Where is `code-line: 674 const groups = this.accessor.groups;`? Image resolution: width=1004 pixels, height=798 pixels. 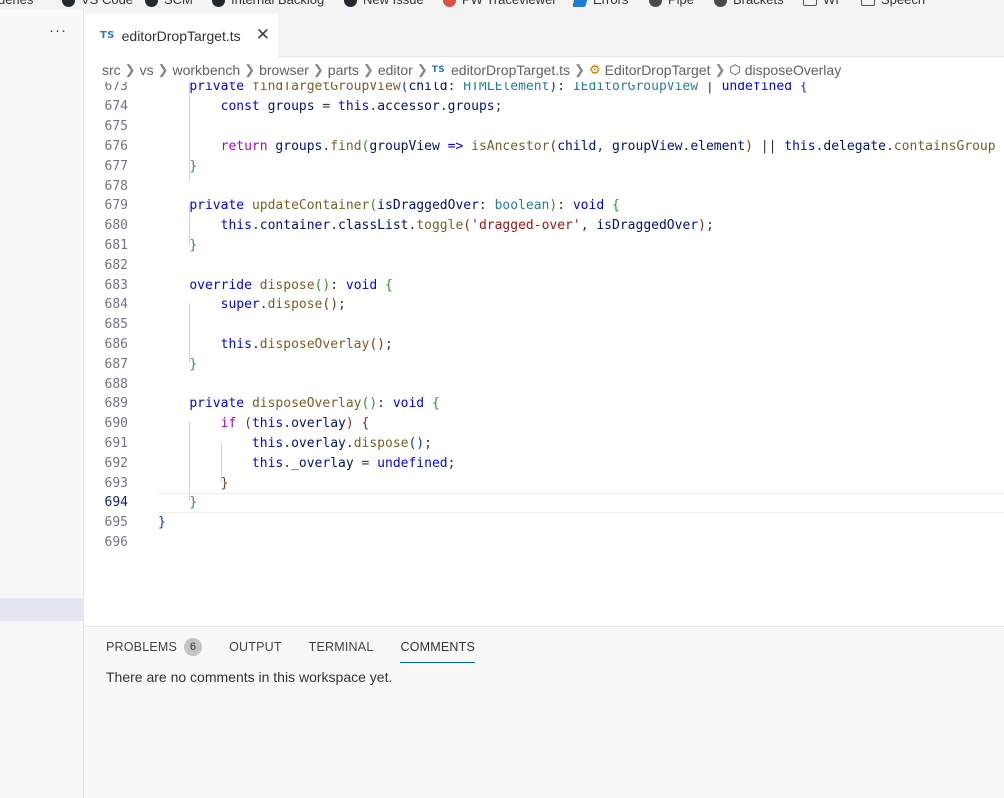 code-line: 674 const groups = this.accessor.groups; is located at coordinates (544, 107).